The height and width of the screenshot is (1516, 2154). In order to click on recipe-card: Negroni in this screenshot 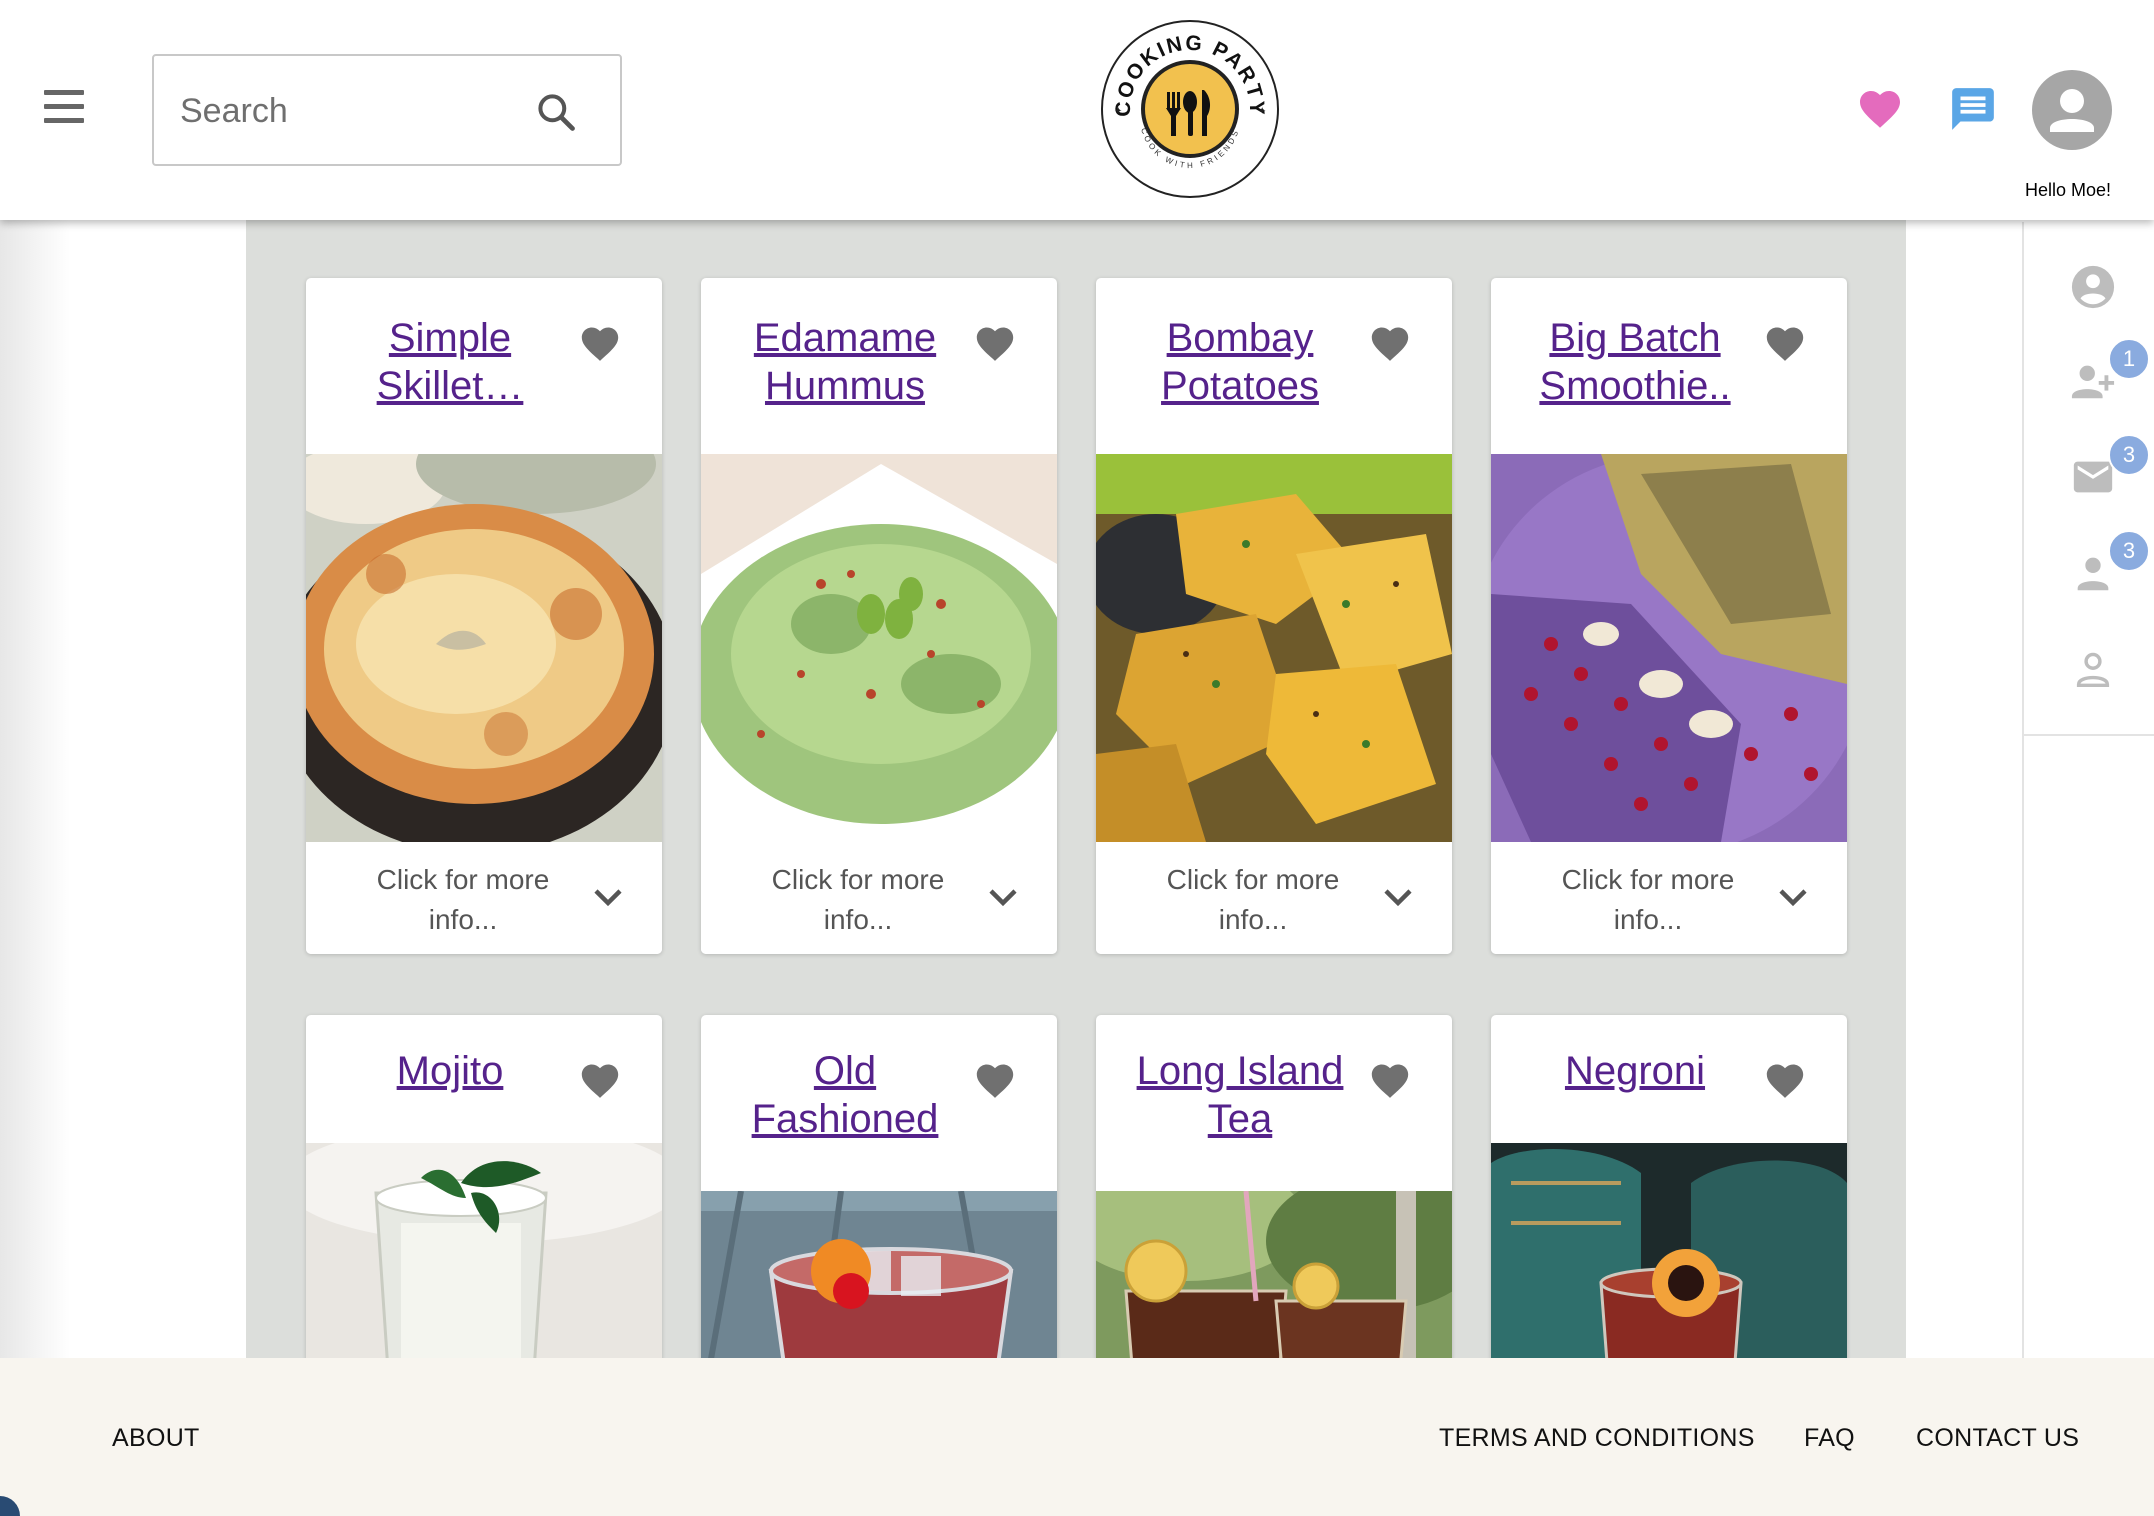, I will do `click(1669, 1215)`.